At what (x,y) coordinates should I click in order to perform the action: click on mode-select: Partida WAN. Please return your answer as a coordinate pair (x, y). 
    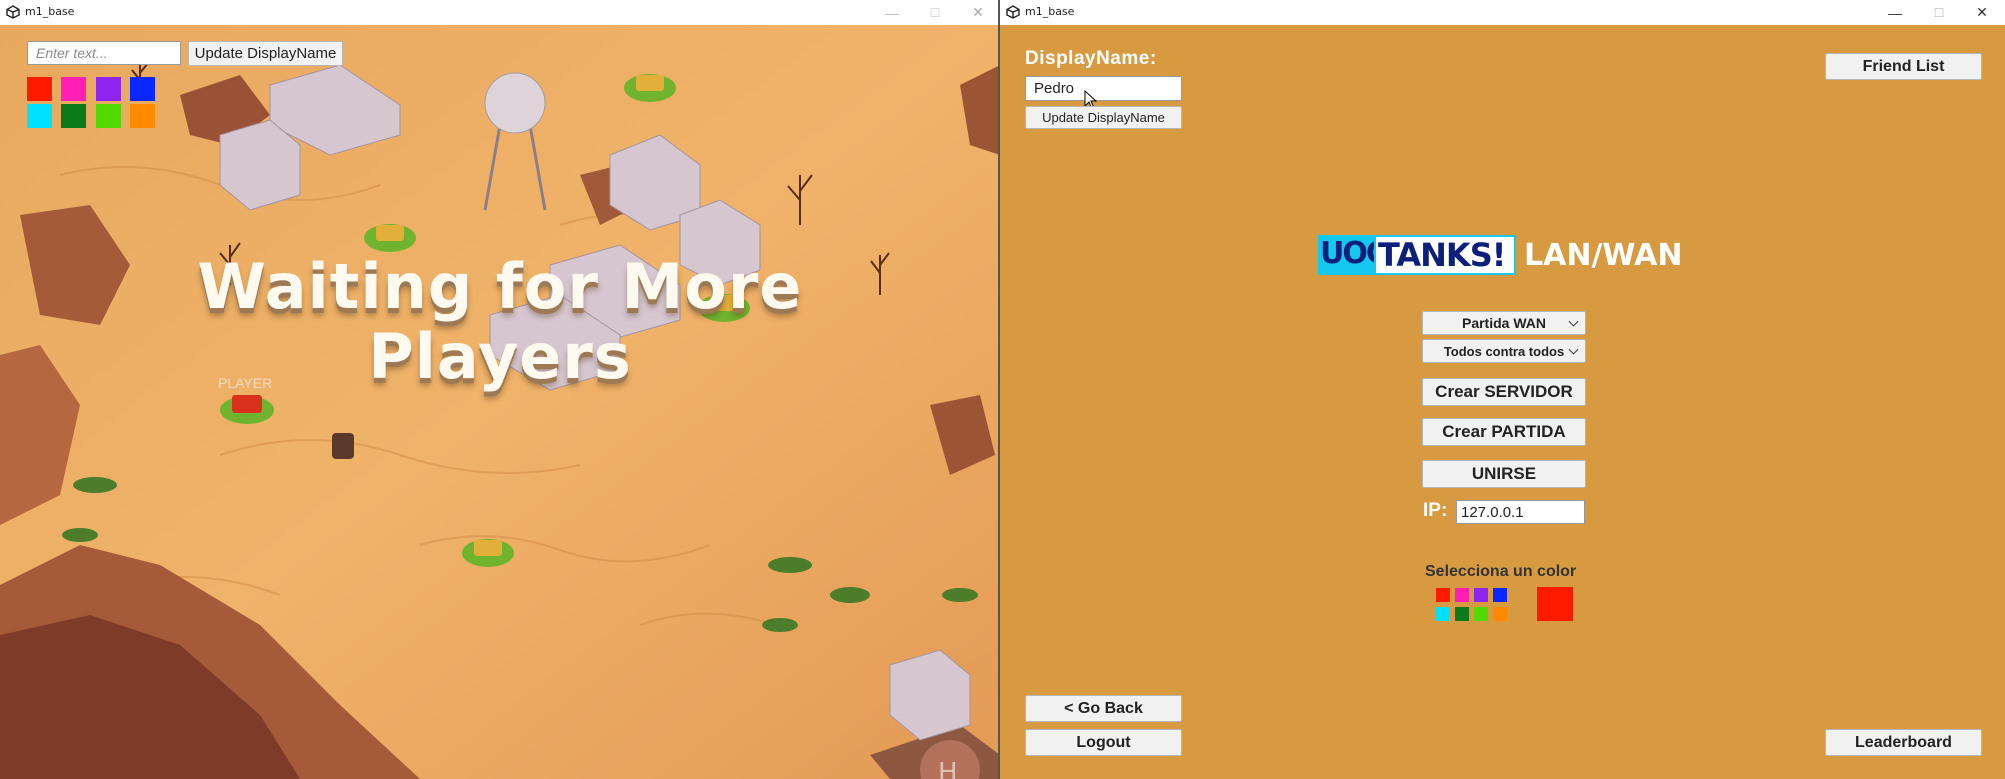
    Looking at the image, I should click on (1504, 323).